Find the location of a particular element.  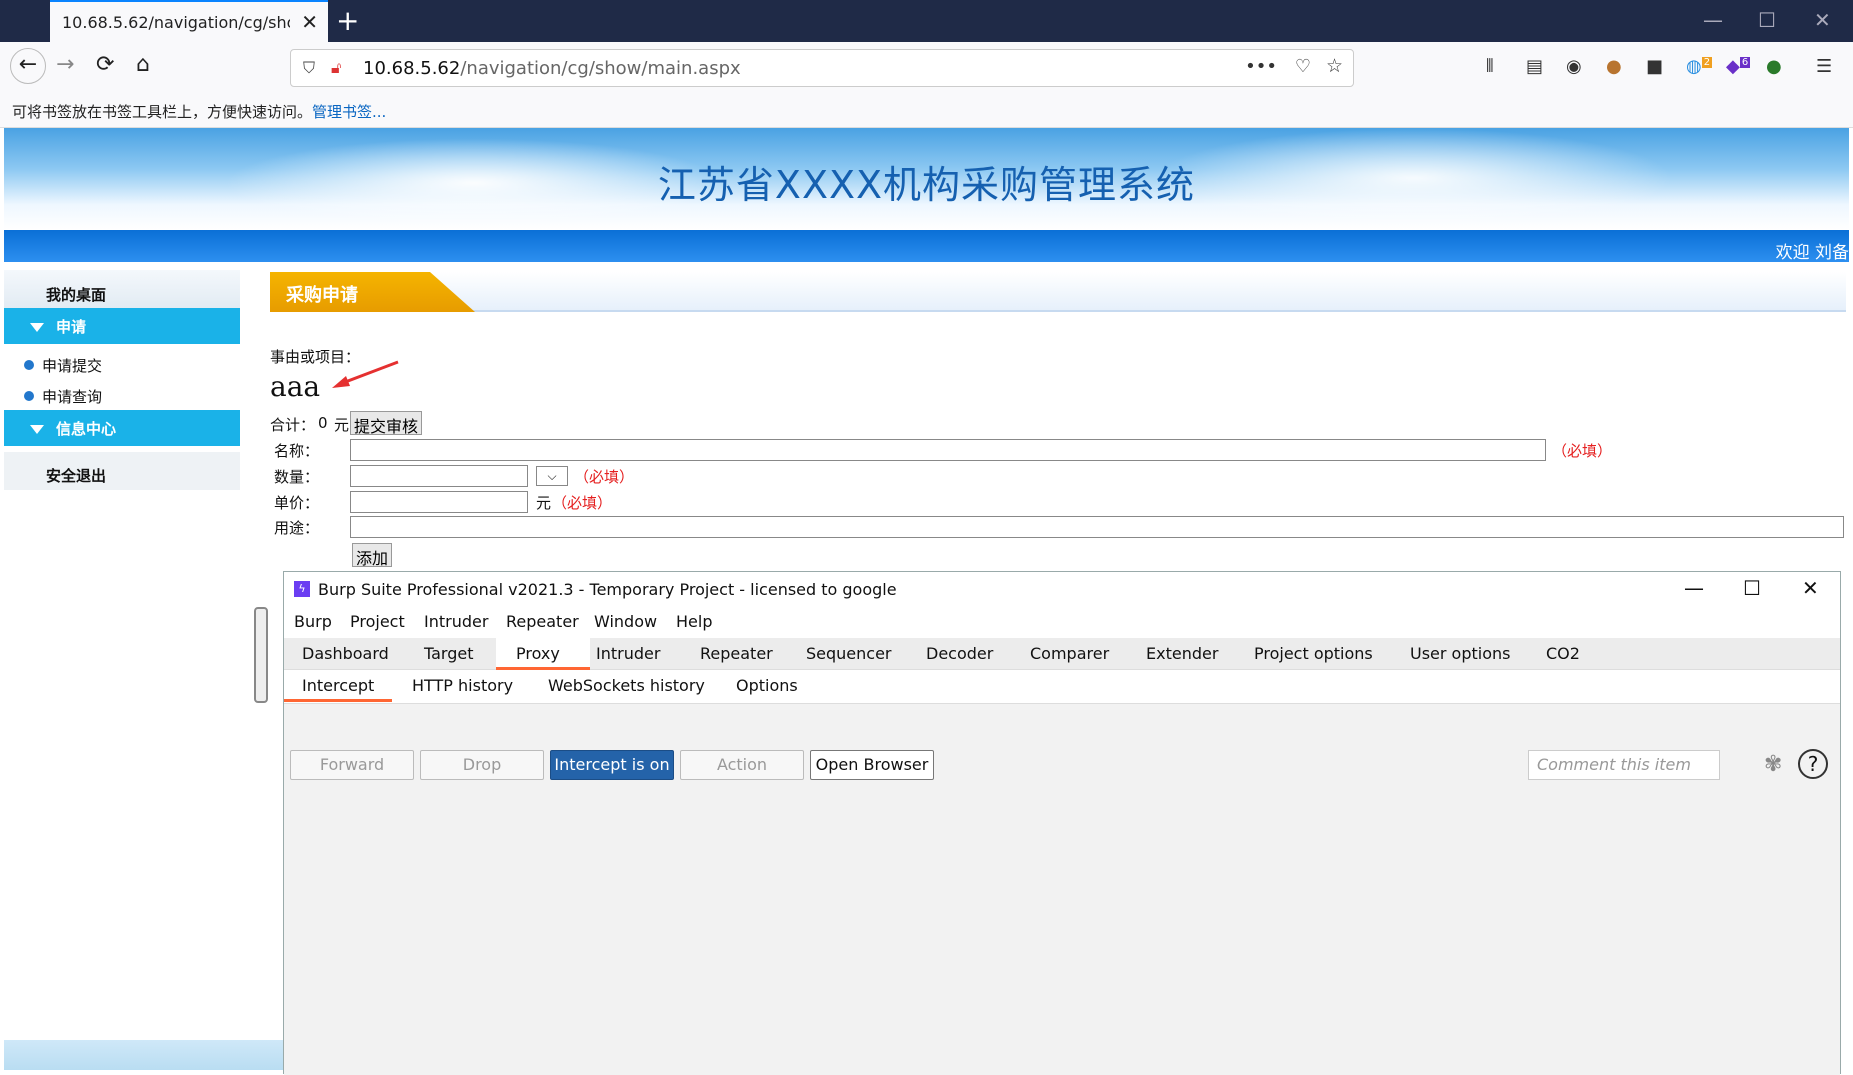

welcome-text: 欢迎 刘备 is located at coordinates (1812, 253).